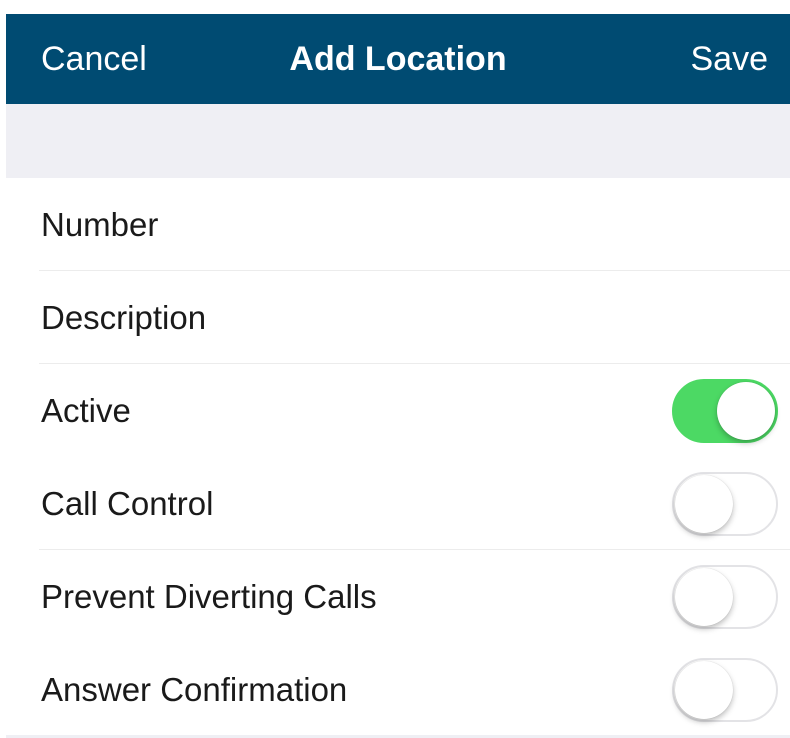 This screenshot has height=738, width=790. Describe the element at coordinates (395, 7) in the screenshot. I see `top-margin` at that location.